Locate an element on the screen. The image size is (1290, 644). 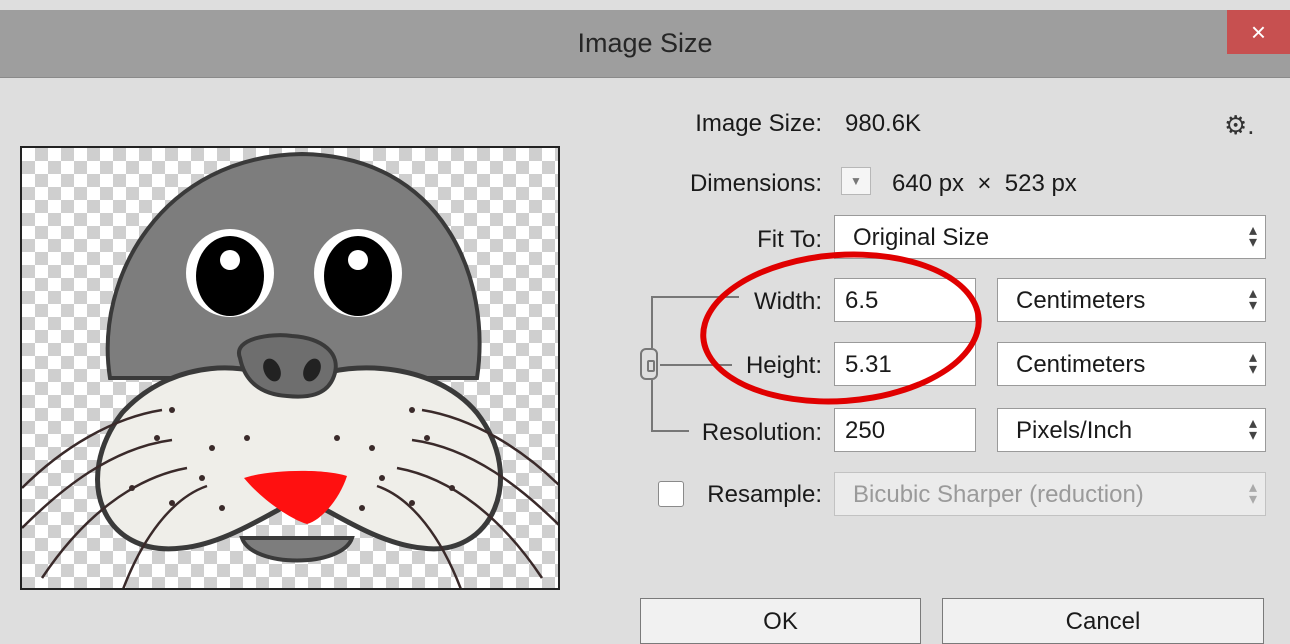
constrain-line-bottom is located at coordinates (652, 406).